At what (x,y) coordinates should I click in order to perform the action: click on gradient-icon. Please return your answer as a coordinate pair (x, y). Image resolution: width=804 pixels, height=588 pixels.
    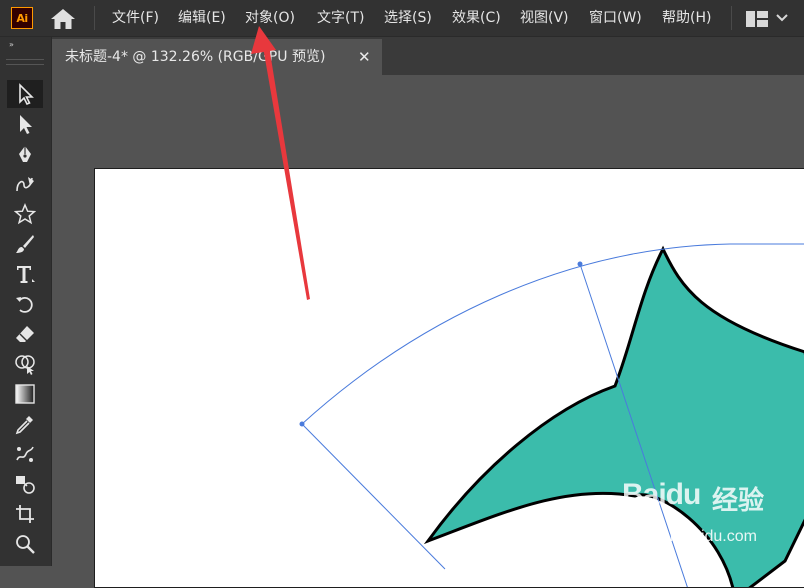
    Looking at the image, I should click on (25, 394).